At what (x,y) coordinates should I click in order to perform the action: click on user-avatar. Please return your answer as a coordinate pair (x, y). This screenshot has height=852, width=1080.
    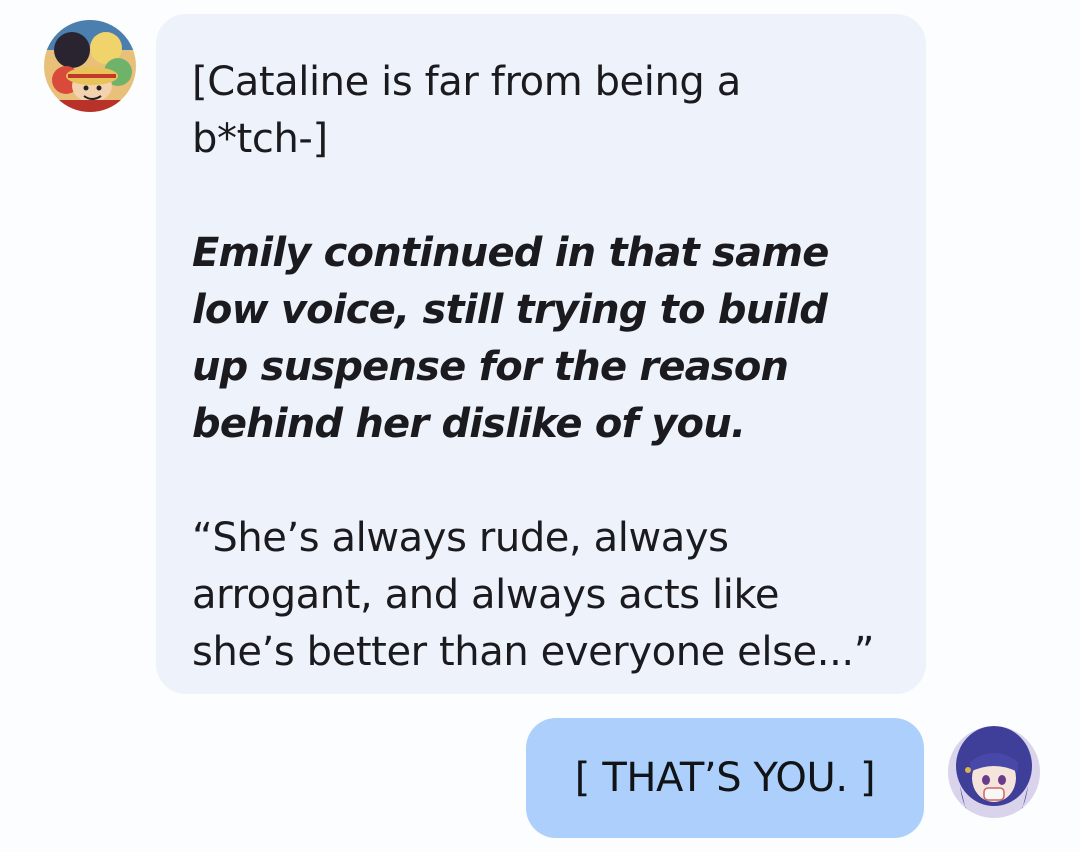
    Looking at the image, I should click on (994, 772).